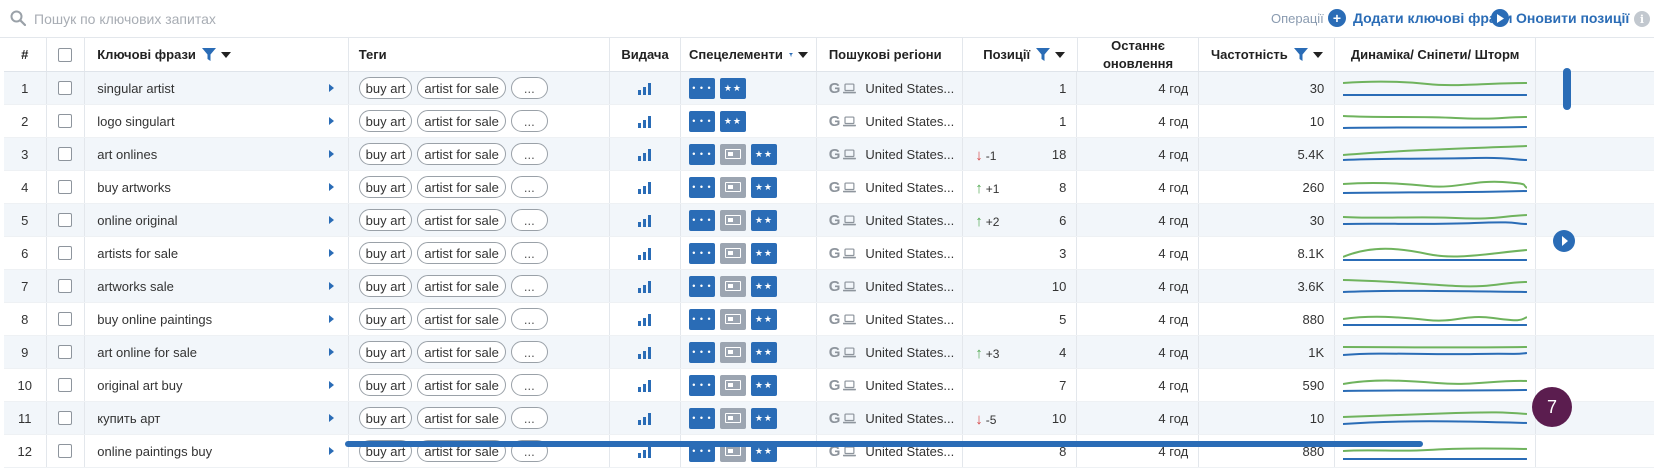 The width and height of the screenshot is (1654, 474). I want to click on keyword-text: купить арт, so click(128, 418).